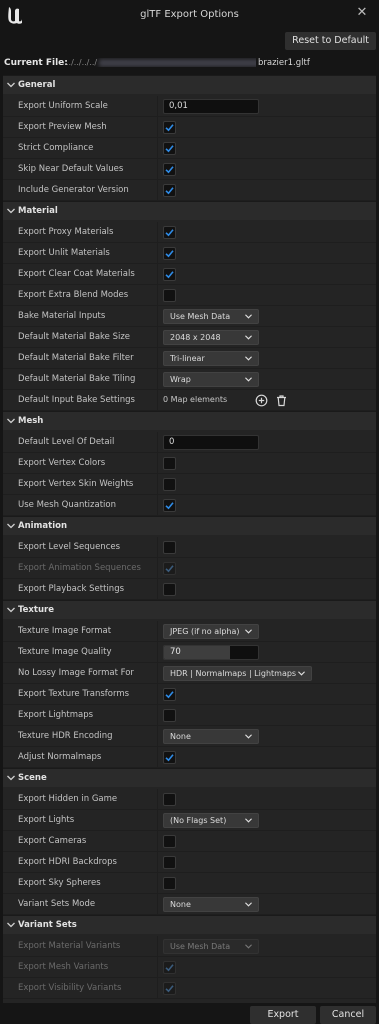  Describe the element at coordinates (189, 84) in the screenshot. I see `section-header-general: General` at that location.